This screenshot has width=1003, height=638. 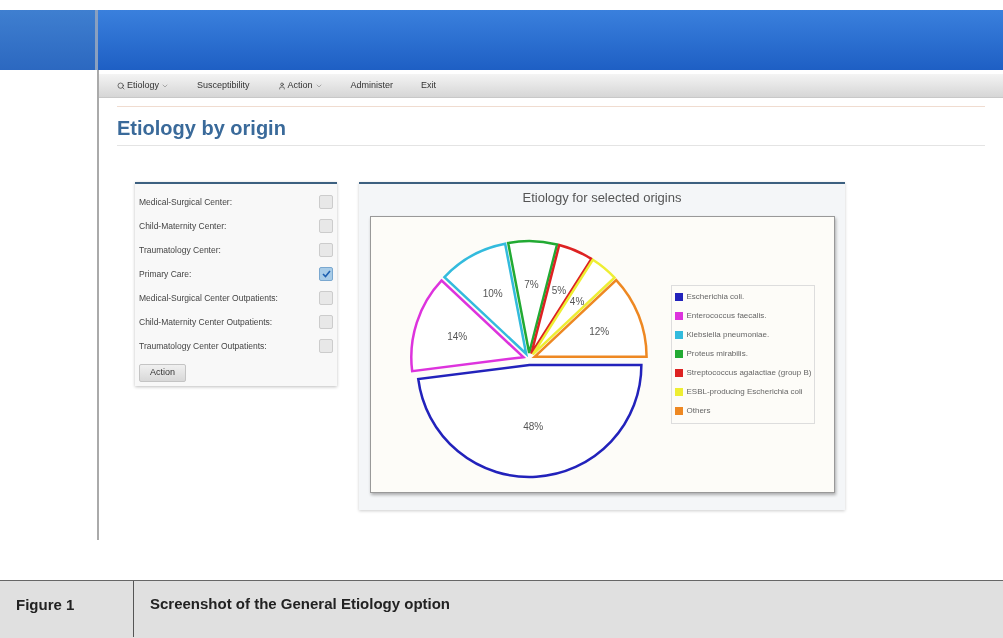 What do you see at coordinates (162, 372) in the screenshot?
I see `action-button: Action` at bounding box center [162, 372].